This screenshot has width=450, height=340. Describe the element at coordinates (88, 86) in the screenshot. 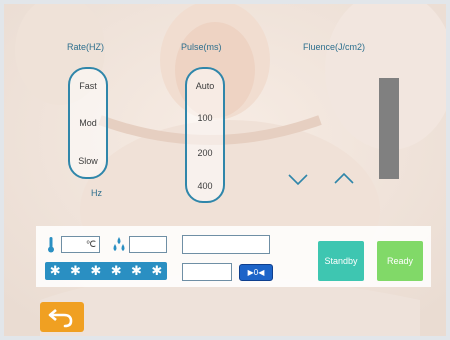

I see `rate-option-fast: Fast` at that location.